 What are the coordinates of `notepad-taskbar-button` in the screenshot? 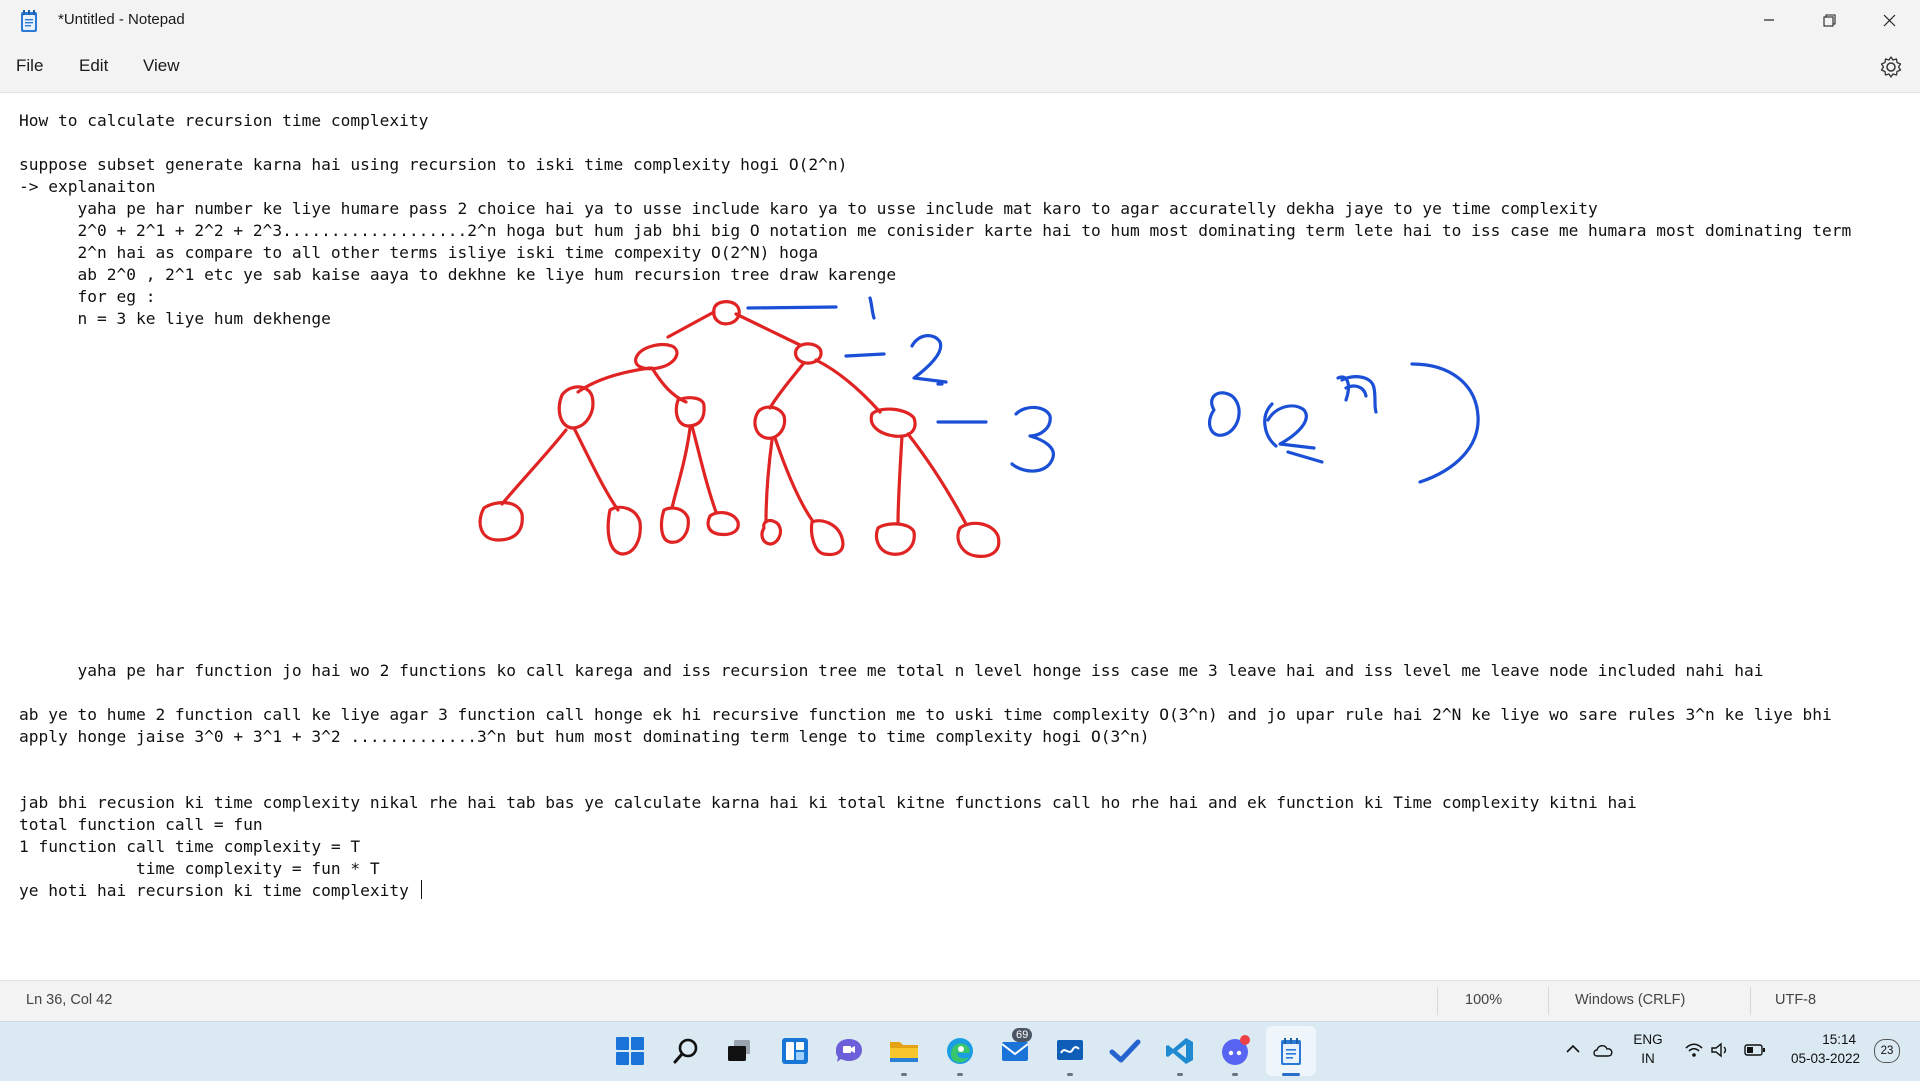 It's located at (1291, 1051).